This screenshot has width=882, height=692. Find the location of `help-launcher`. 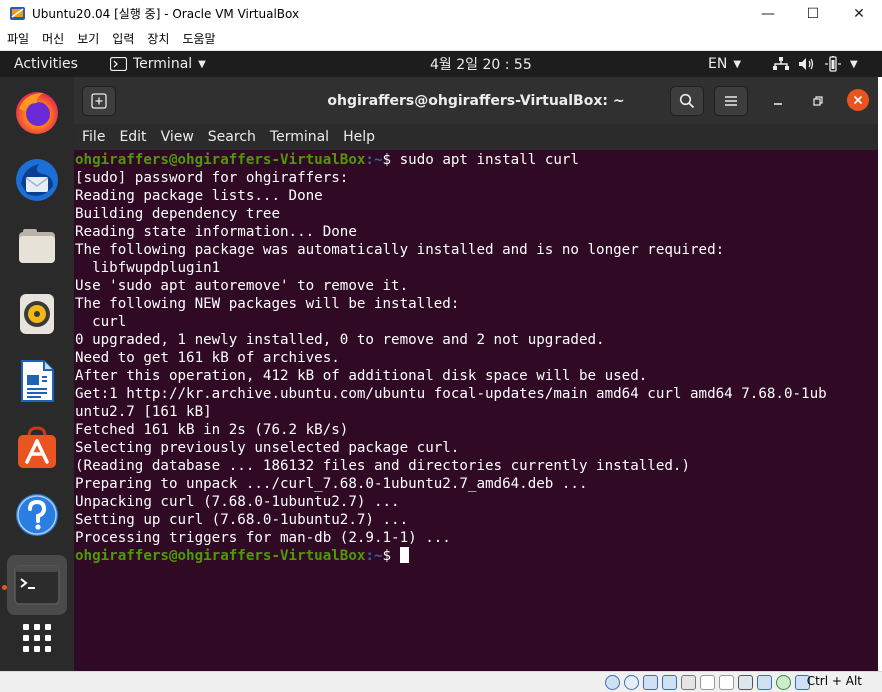

help-launcher is located at coordinates (37, 515).